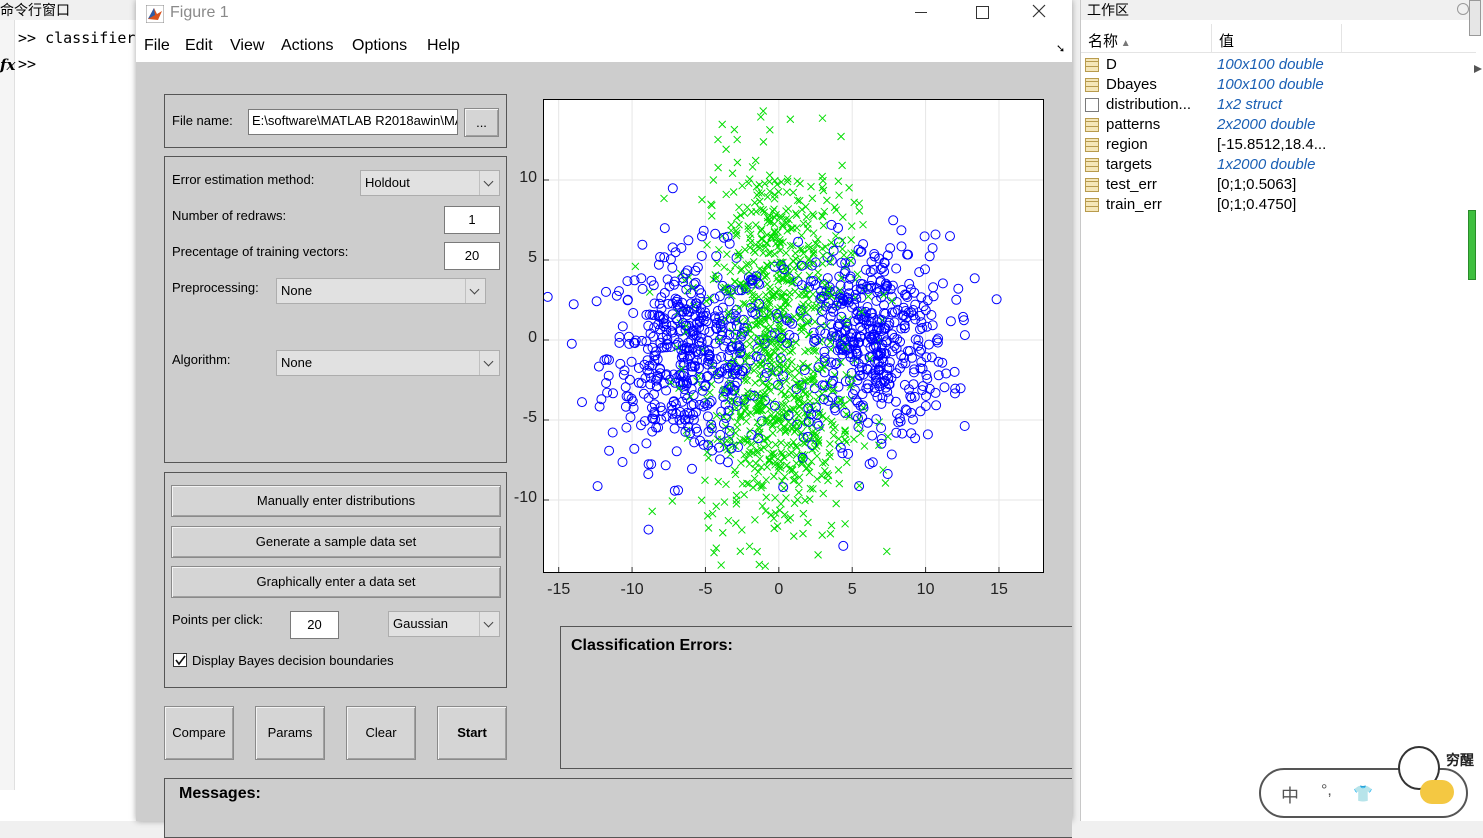  I want to click on menu-actions: Actions, so click(307, 46).